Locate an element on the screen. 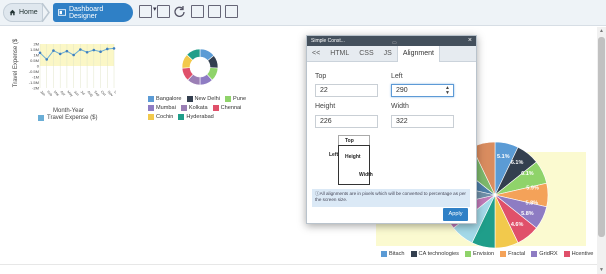 The image size is (606, 274). legend-item: Hcentive is located at coordinates (578, 254).